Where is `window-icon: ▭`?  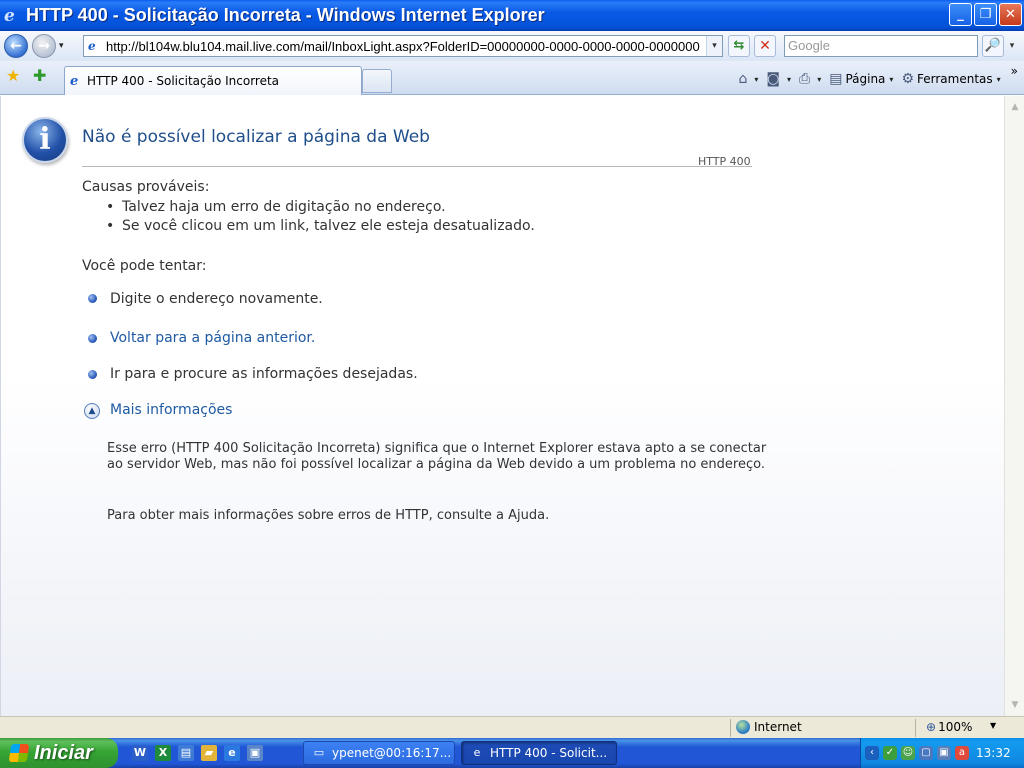
window-icon: ▭ is located at coordinates (319, 752).